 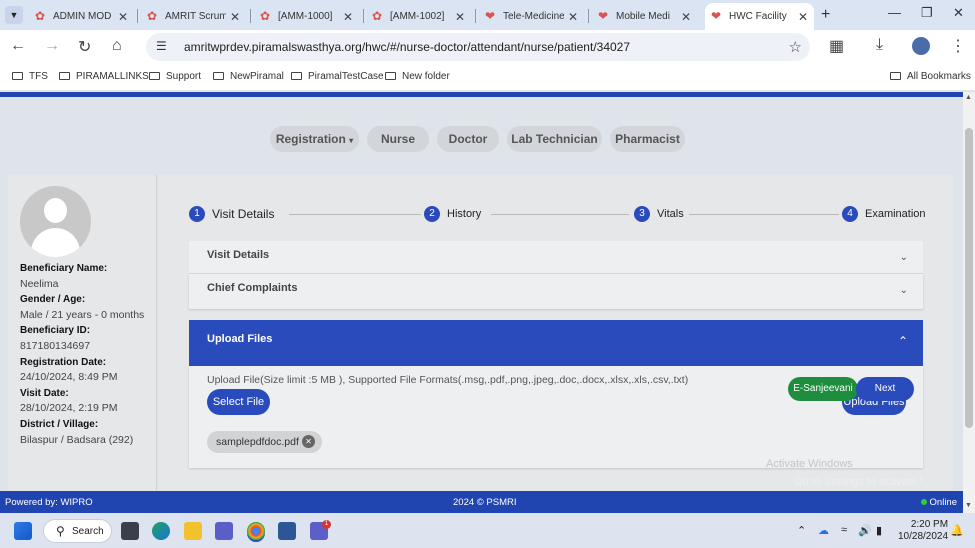 What do you see at coordinates (659, 214) in the screenshot?
I see `step-vitals: 3 Vitals` at bounding box center [659, 214].